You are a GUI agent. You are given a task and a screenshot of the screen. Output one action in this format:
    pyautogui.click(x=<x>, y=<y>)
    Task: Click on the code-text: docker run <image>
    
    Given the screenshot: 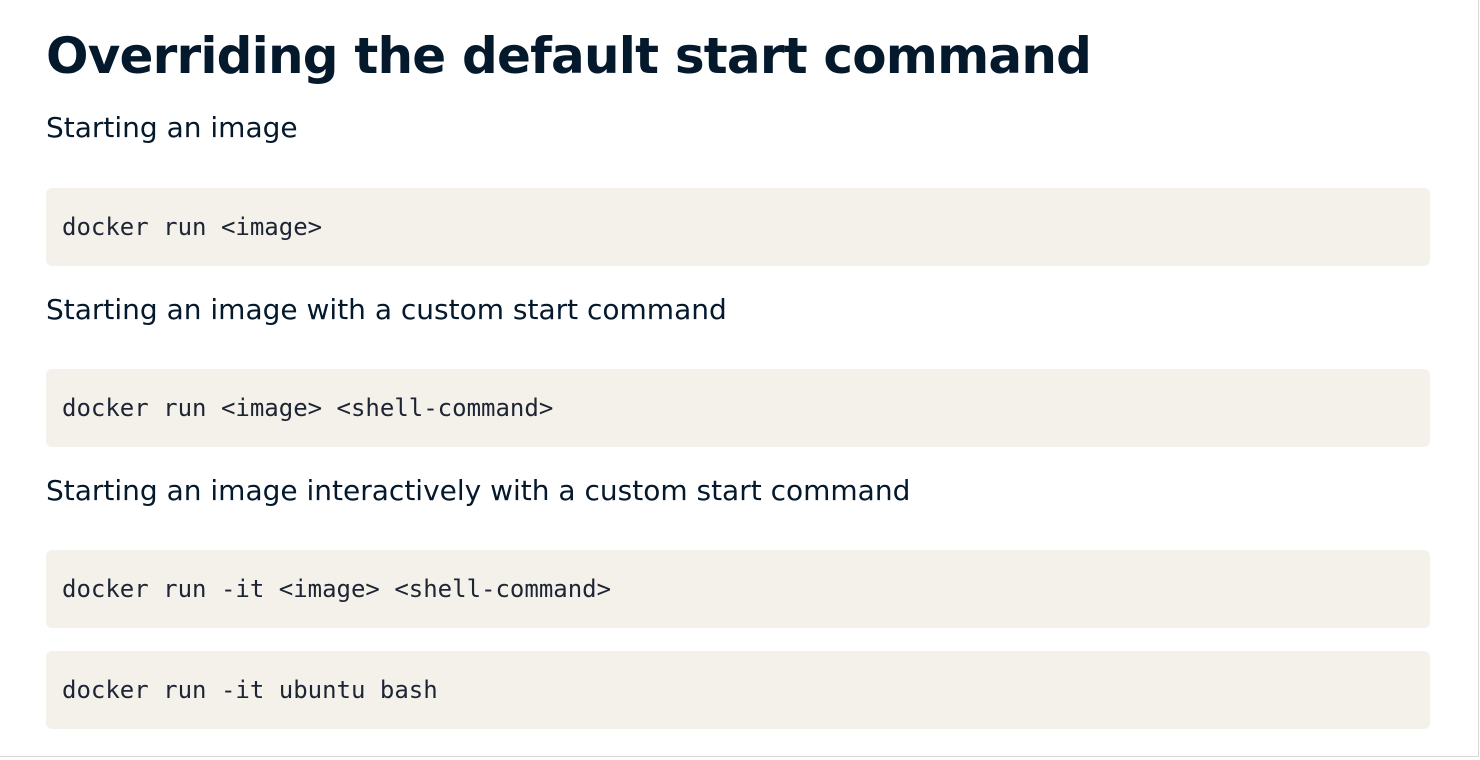 What is the action you would take?
    pyautogui.click(x=192, y=227)
    